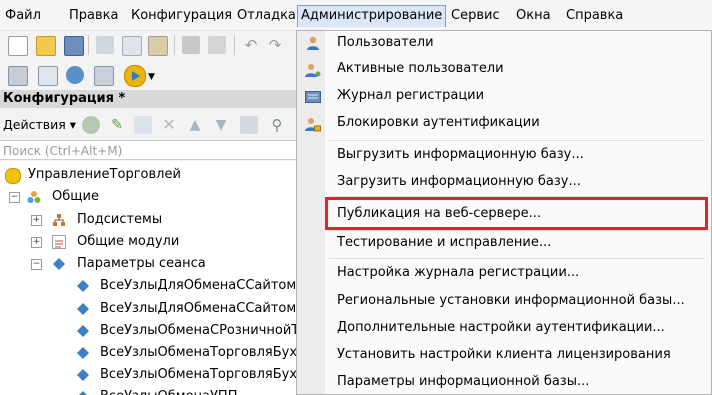 Image resolution: width=712 pixels, height=395 pixels. Describe the element at coordinates (59, 242) in the screenshot. I see `module-icon` at that location.